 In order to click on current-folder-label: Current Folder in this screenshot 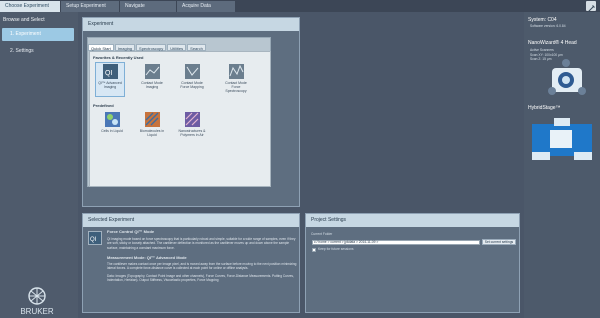, I will do `click(322, 234)`.